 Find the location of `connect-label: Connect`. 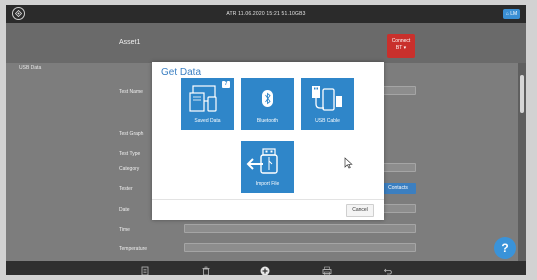

connect-label: Connect is located at coordinates (401, 41).